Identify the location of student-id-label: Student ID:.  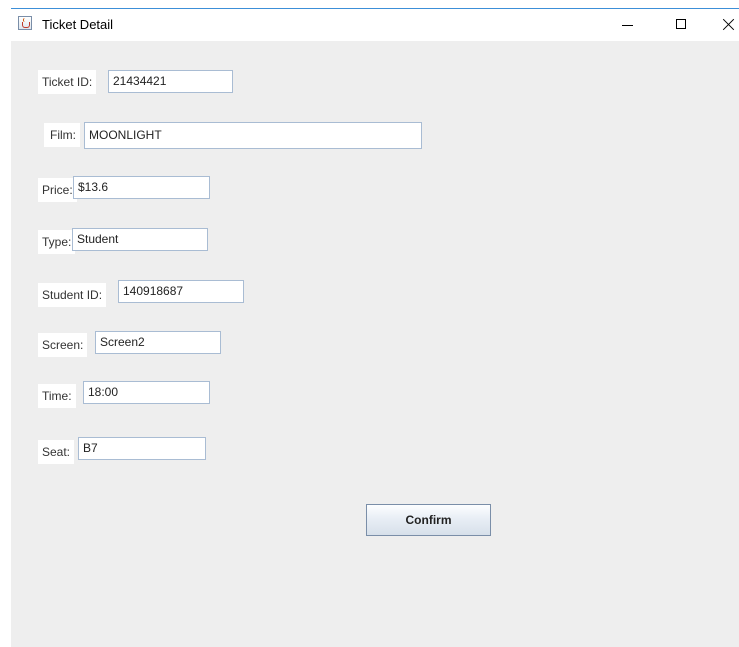
(72, 295).